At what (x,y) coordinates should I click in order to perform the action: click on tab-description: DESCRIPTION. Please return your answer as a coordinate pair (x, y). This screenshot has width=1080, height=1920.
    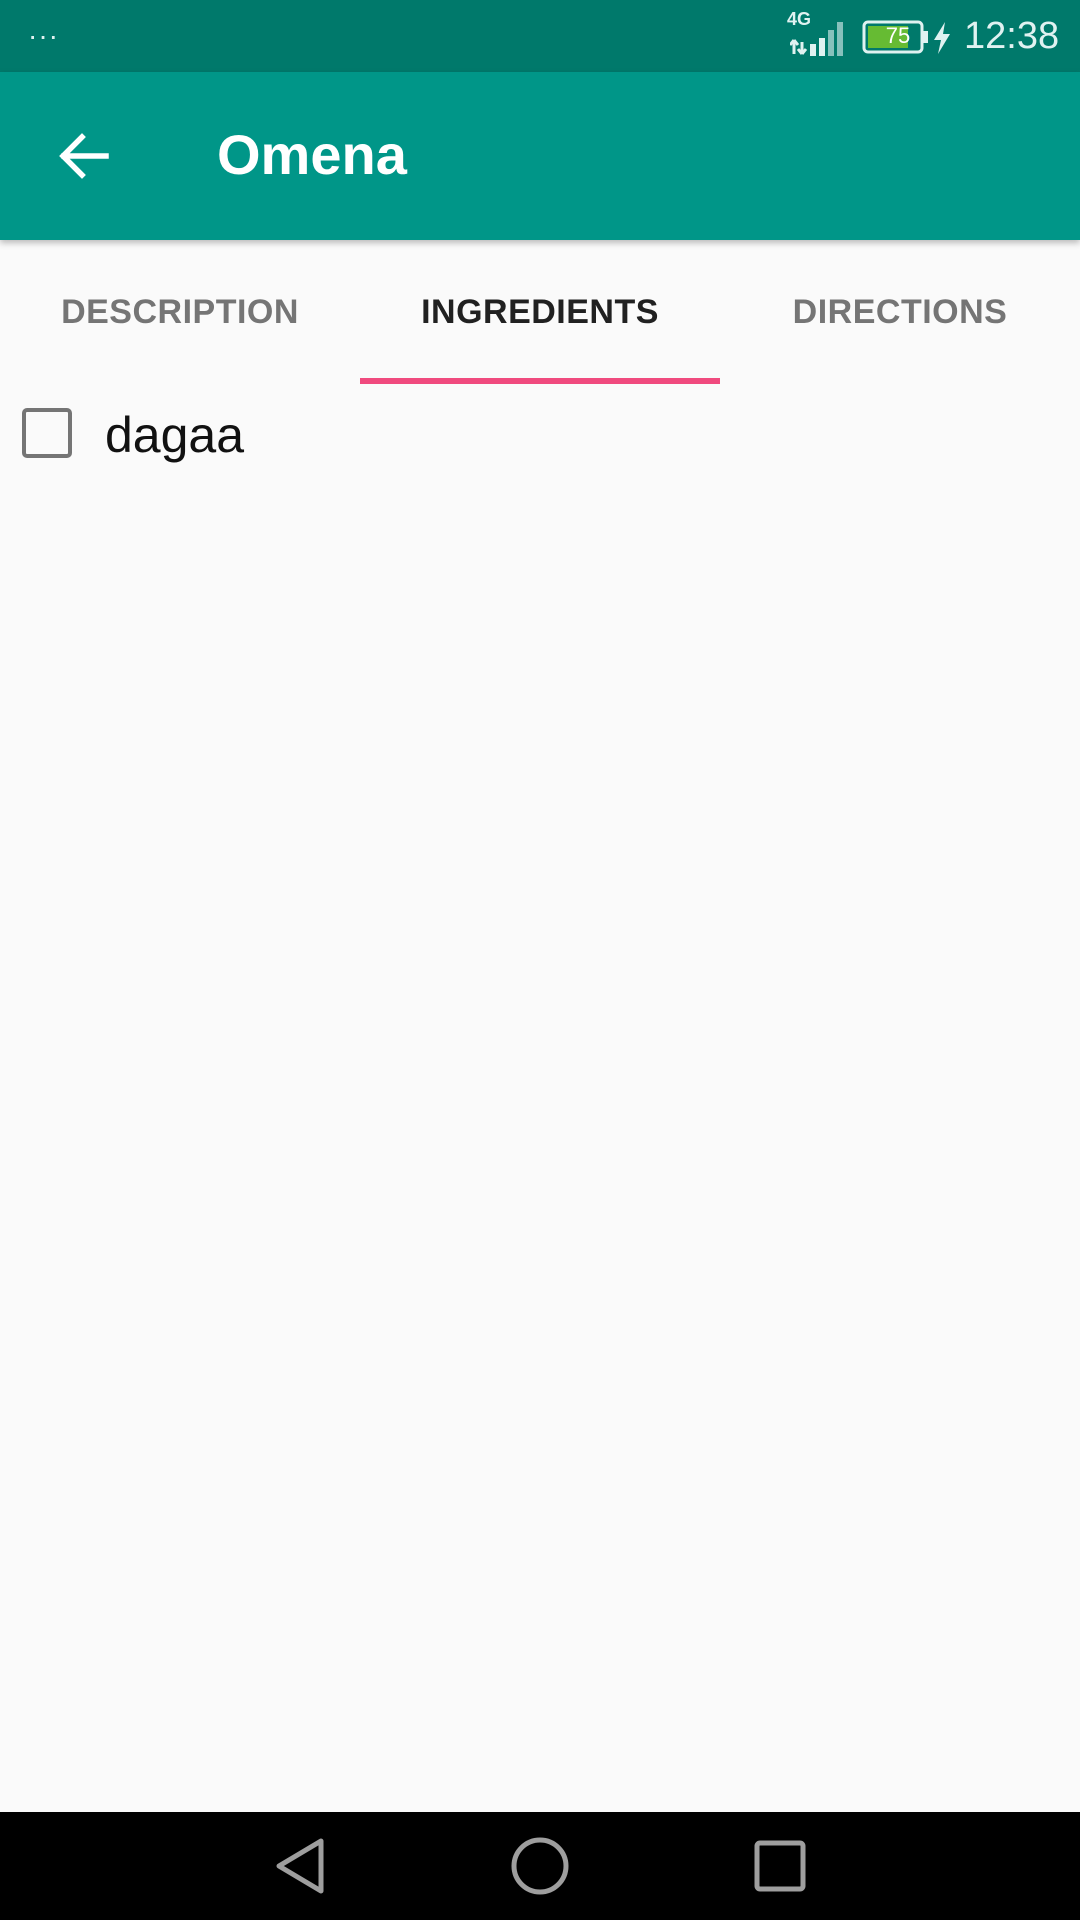
    Looking at the image, I should click on (180, 312).